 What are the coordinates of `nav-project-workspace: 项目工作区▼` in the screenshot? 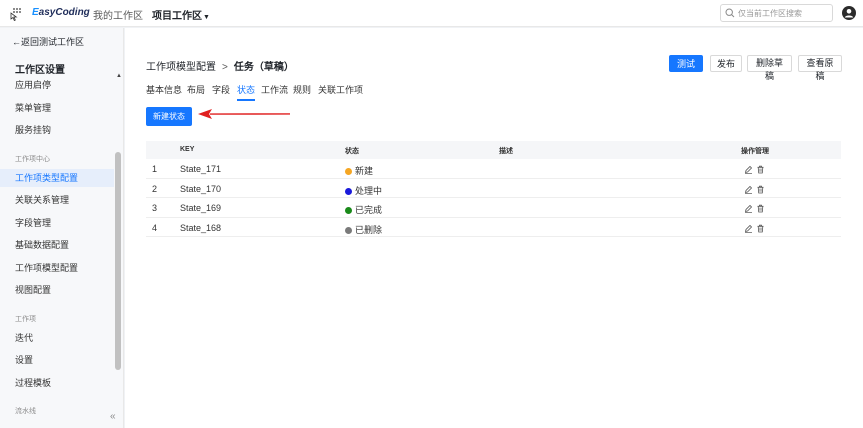 It's located at (181, 14).